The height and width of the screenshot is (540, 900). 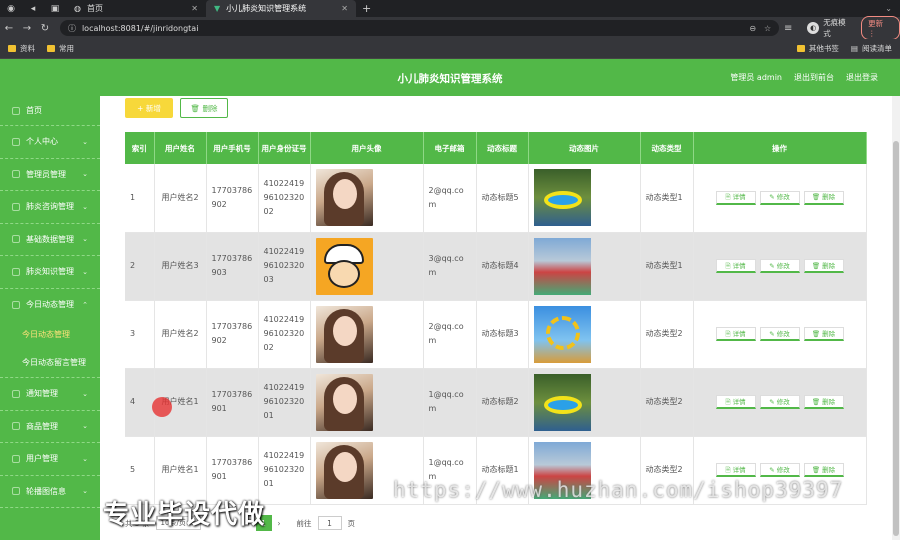 What do you see at coordinates (450, 148) in the screenshot?
I see `col-email: 电子邮箱` at bounding box center [450, 148].